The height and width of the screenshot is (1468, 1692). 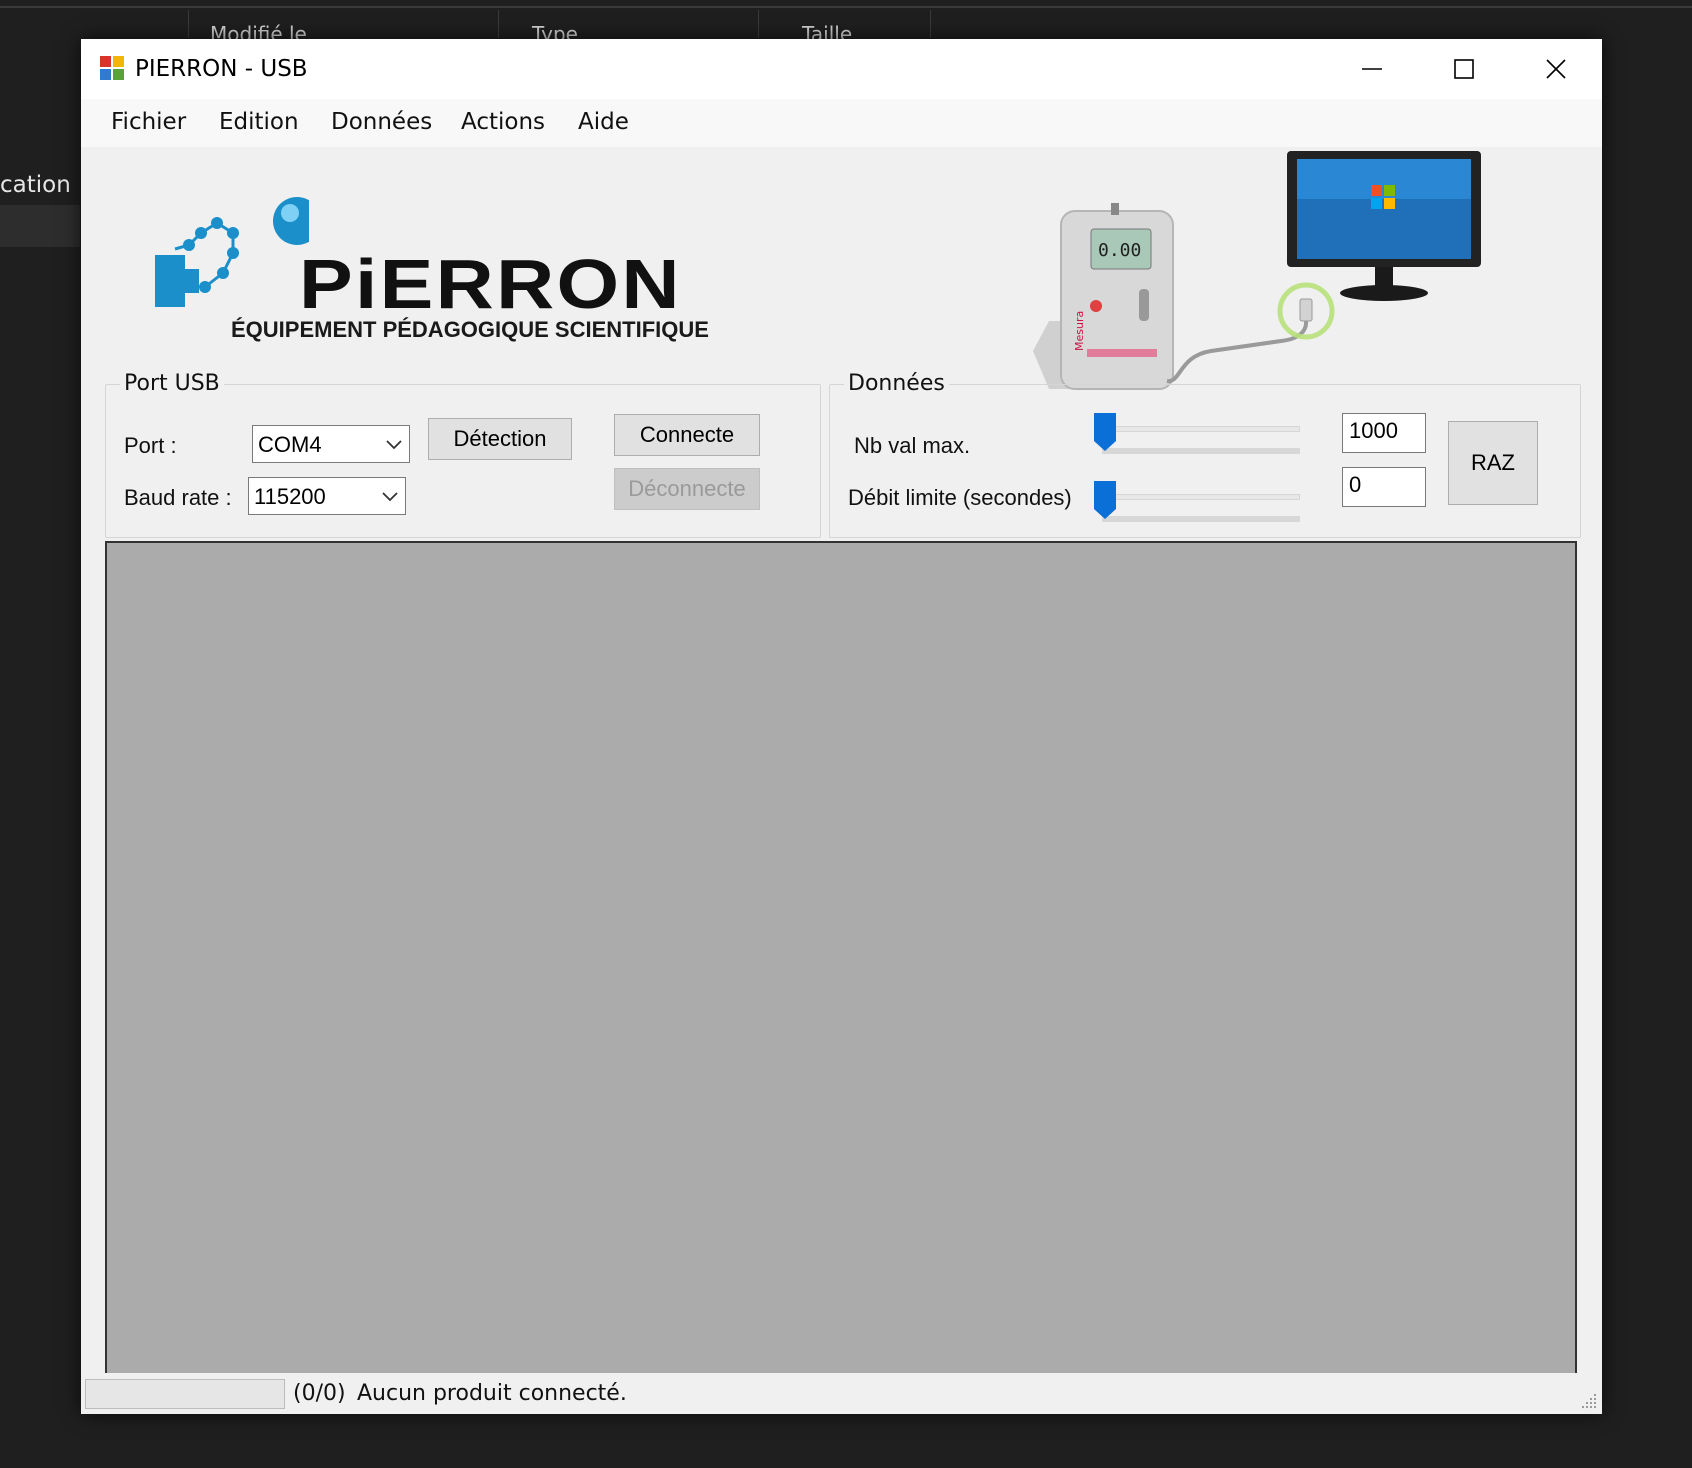 I want to click on disconnect-button: Déconnecte, so click(x=687, y=489).